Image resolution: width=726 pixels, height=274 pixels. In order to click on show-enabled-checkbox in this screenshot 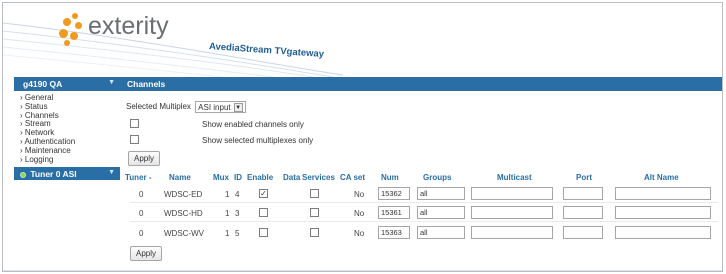, I will do `click(134, 123)`.